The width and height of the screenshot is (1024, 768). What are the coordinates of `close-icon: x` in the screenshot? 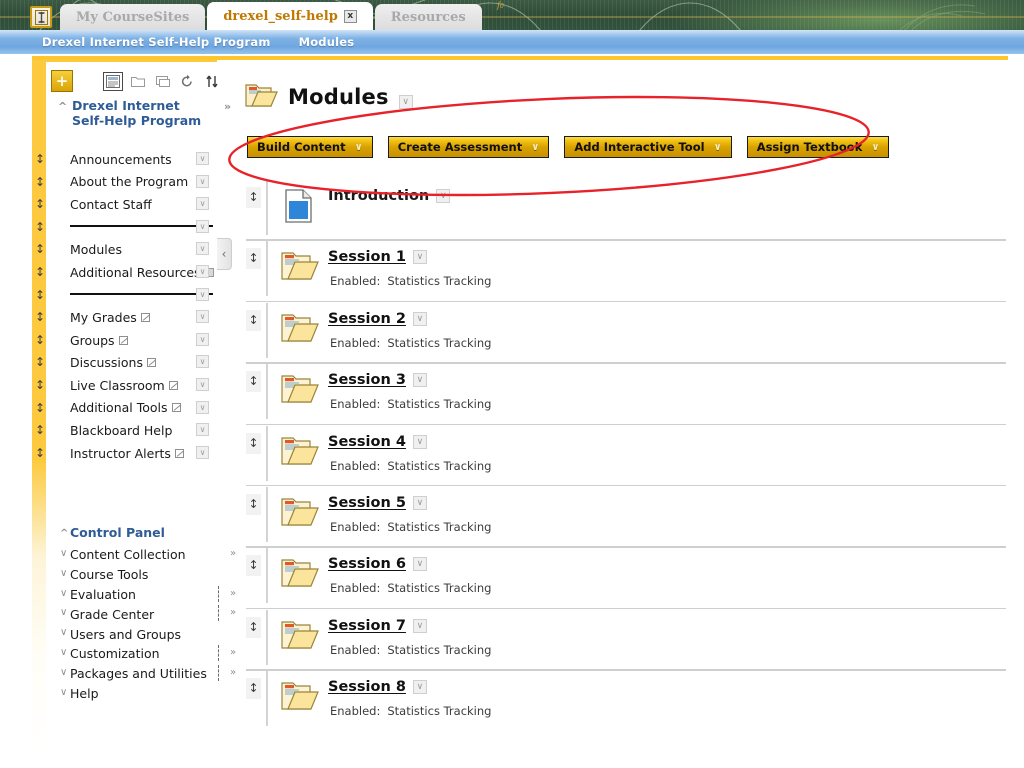 It's located at (350, 16).